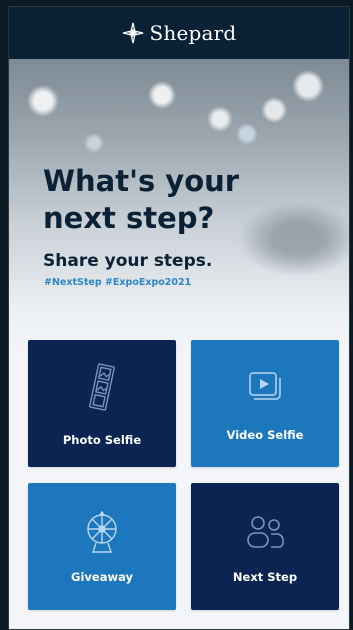  What do you see at coordinates (265, 532) in the screenshot?
I see `people-icon` at bounding box center [265, 532].